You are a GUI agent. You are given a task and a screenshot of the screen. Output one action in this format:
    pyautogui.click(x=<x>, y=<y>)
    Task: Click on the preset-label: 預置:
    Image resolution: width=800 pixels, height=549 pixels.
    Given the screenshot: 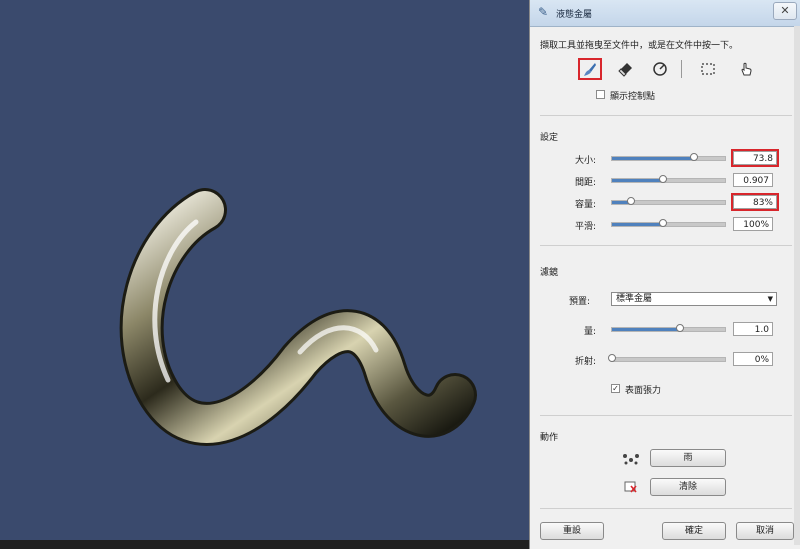 What is the action you would take?
    pyautogui.click(x=579, y=302)
    